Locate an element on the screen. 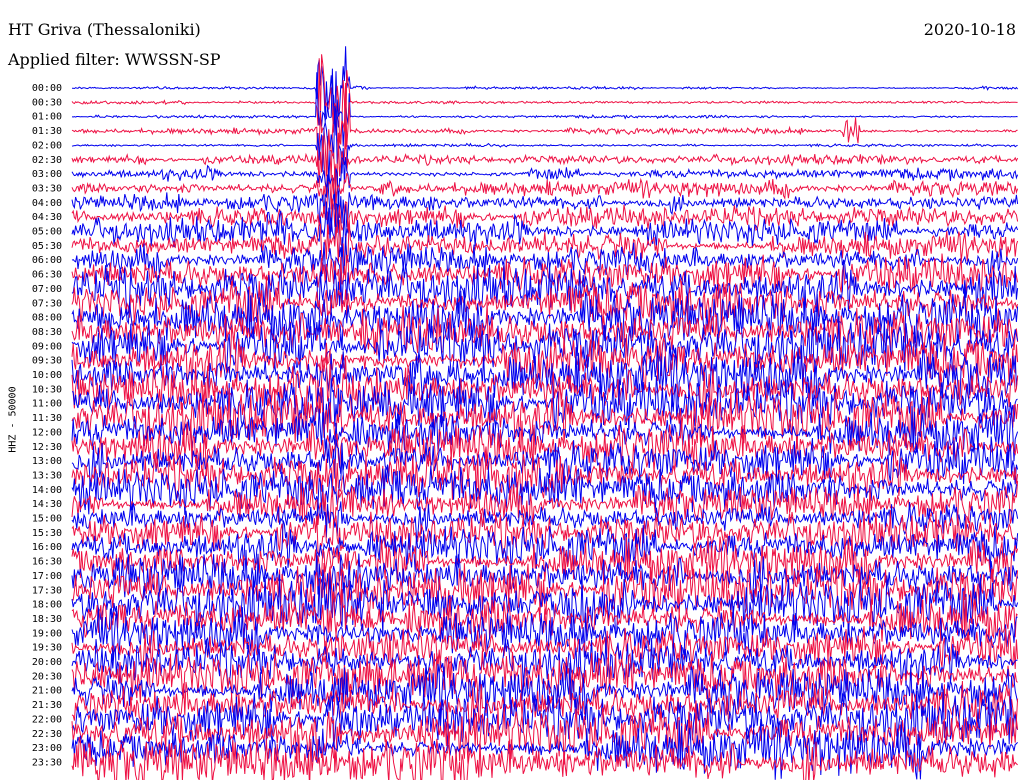  time-tick-label: 22:00 is located at coordinates (47, 719).